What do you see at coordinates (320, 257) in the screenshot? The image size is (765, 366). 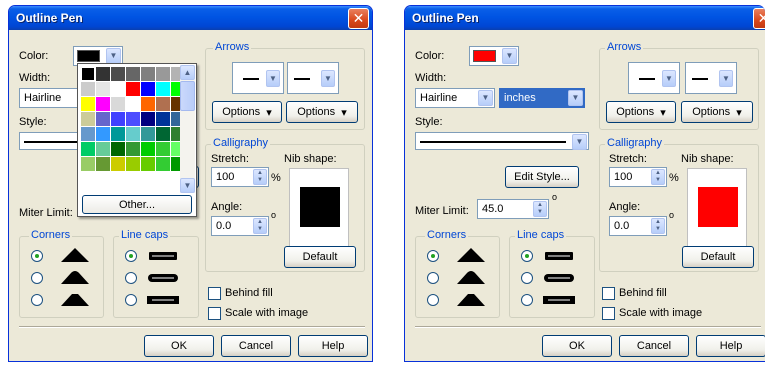 I see `default-button: Default` at bounding box center [320, 257].